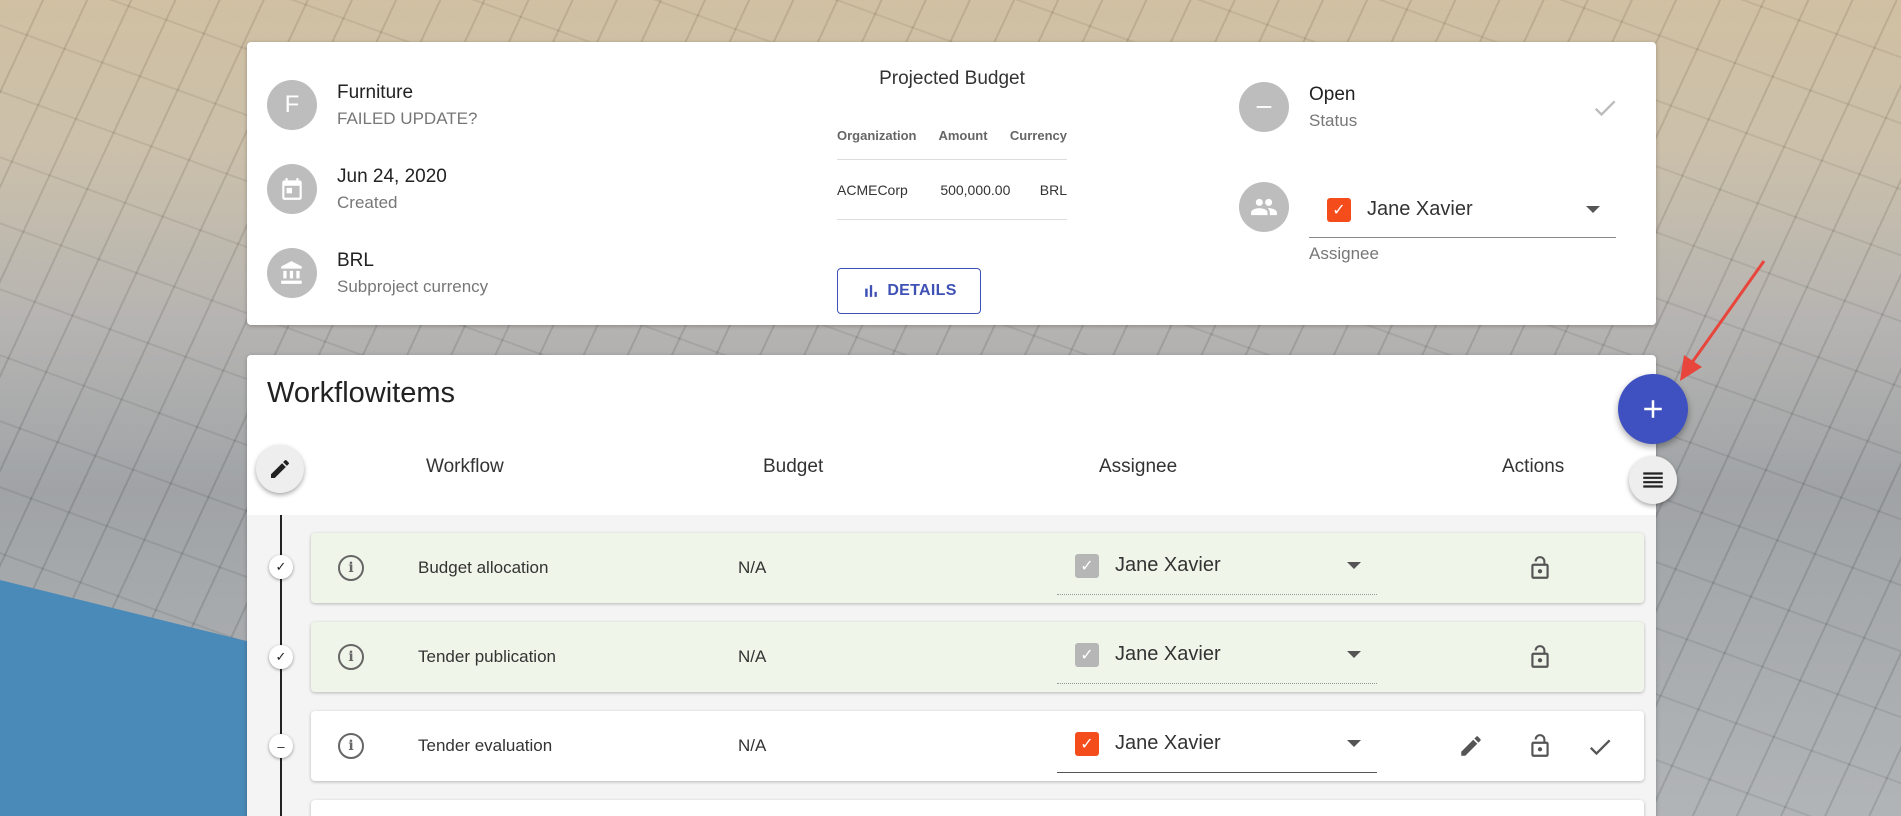  I want to click on details-button-label: DETAILS, so click(922, 290).